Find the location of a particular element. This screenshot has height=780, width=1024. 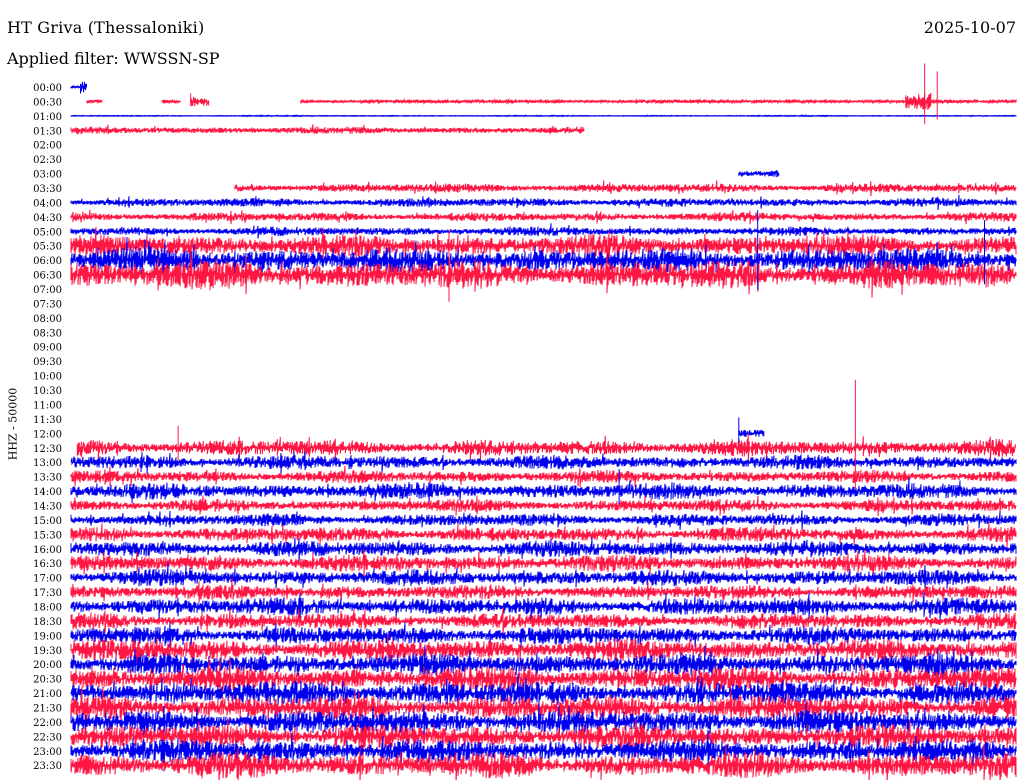

row-tick-label: 06:30 is located at coordinates (47, 276).